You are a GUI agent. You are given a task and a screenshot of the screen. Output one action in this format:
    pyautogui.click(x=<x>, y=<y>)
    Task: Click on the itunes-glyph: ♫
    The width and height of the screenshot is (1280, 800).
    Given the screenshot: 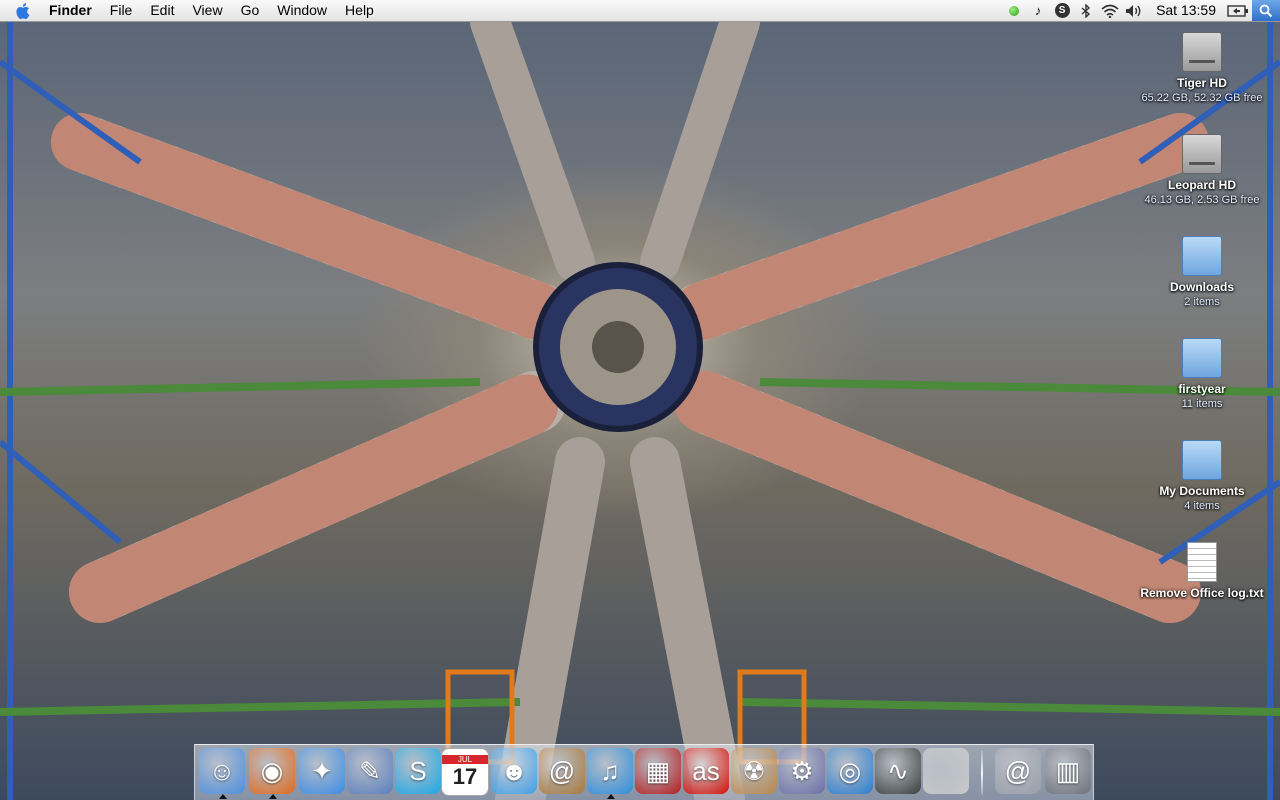 What is the action you would take?
    pyautogui.click(x=610, y=771)
    